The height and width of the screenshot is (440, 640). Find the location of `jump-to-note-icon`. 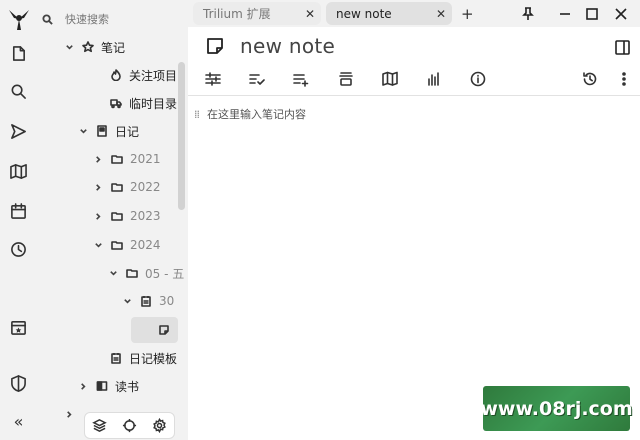

jump-to-note-icon is located at coordinates (18, 131).